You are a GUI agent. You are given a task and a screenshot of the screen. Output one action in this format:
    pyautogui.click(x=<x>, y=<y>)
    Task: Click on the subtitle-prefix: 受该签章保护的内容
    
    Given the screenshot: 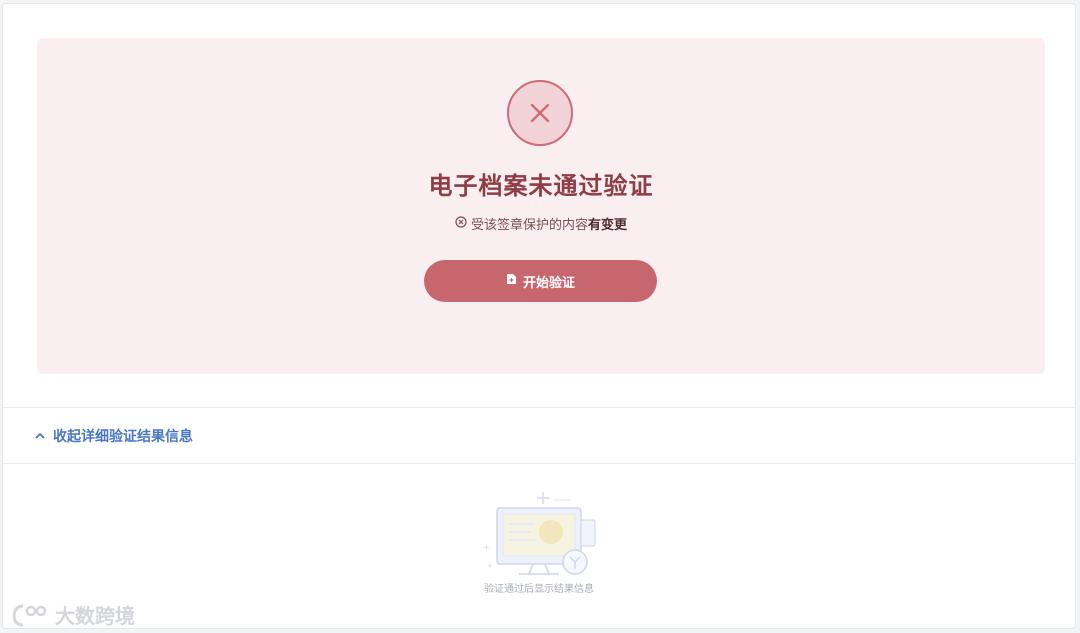 What is the action you would take?
    pyautogui.click(x=529, y=225)
    